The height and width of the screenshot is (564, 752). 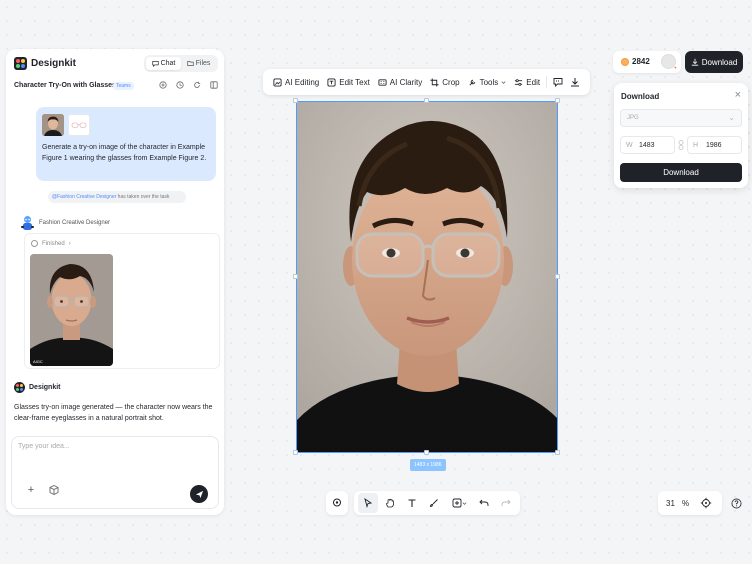 I want to click on width-value: 1483, so click(x=647, y=145).